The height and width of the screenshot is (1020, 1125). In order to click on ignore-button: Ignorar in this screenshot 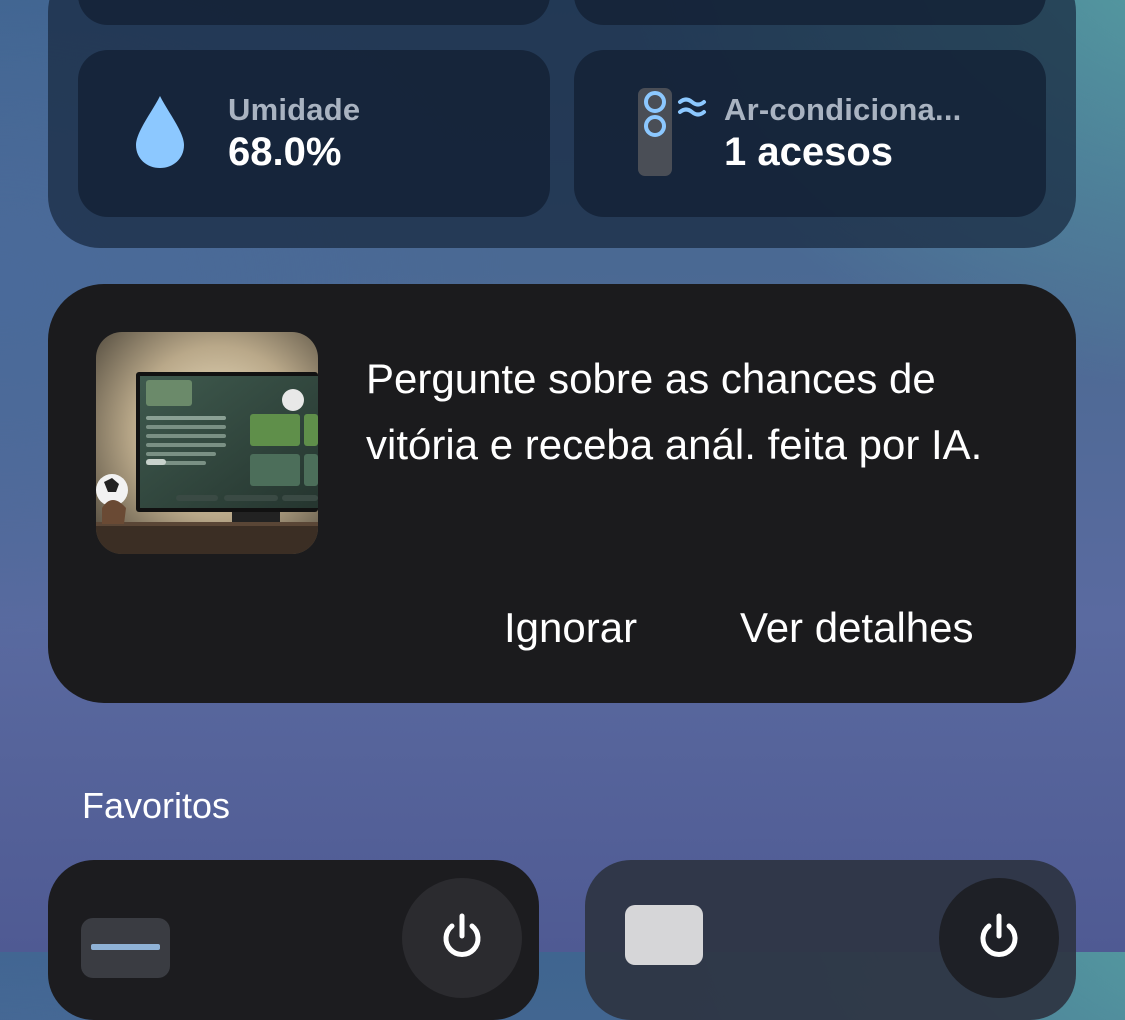, I will do `click(570, 628)`.